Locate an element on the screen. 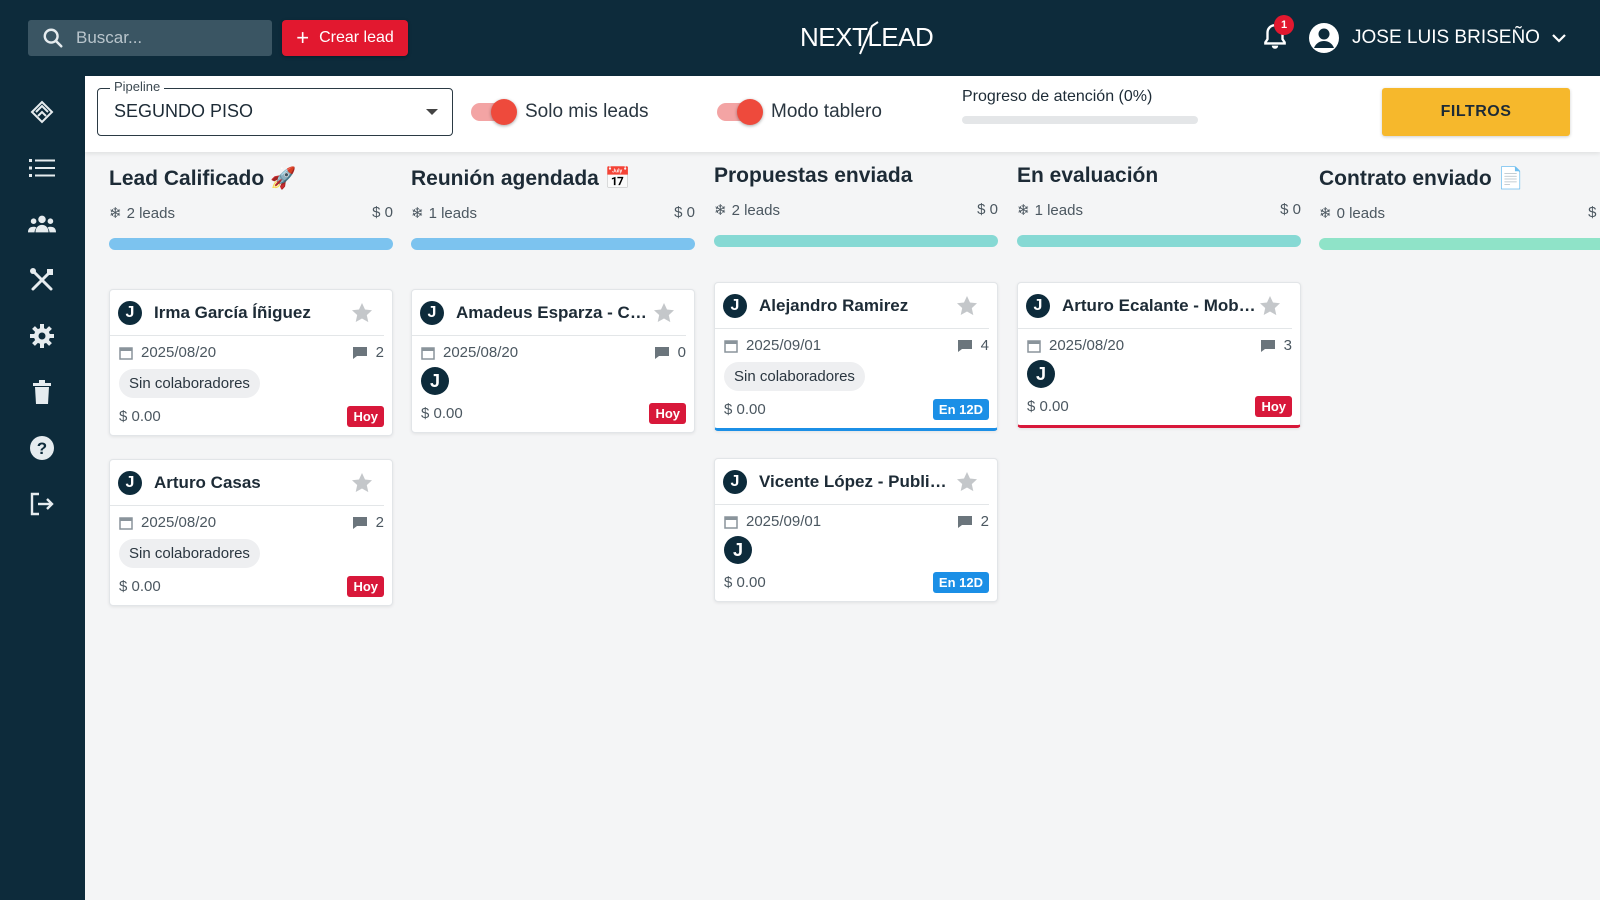 The height and width of the screenshot is (900, 1600). search-icon is located at coordinates (53, 38).